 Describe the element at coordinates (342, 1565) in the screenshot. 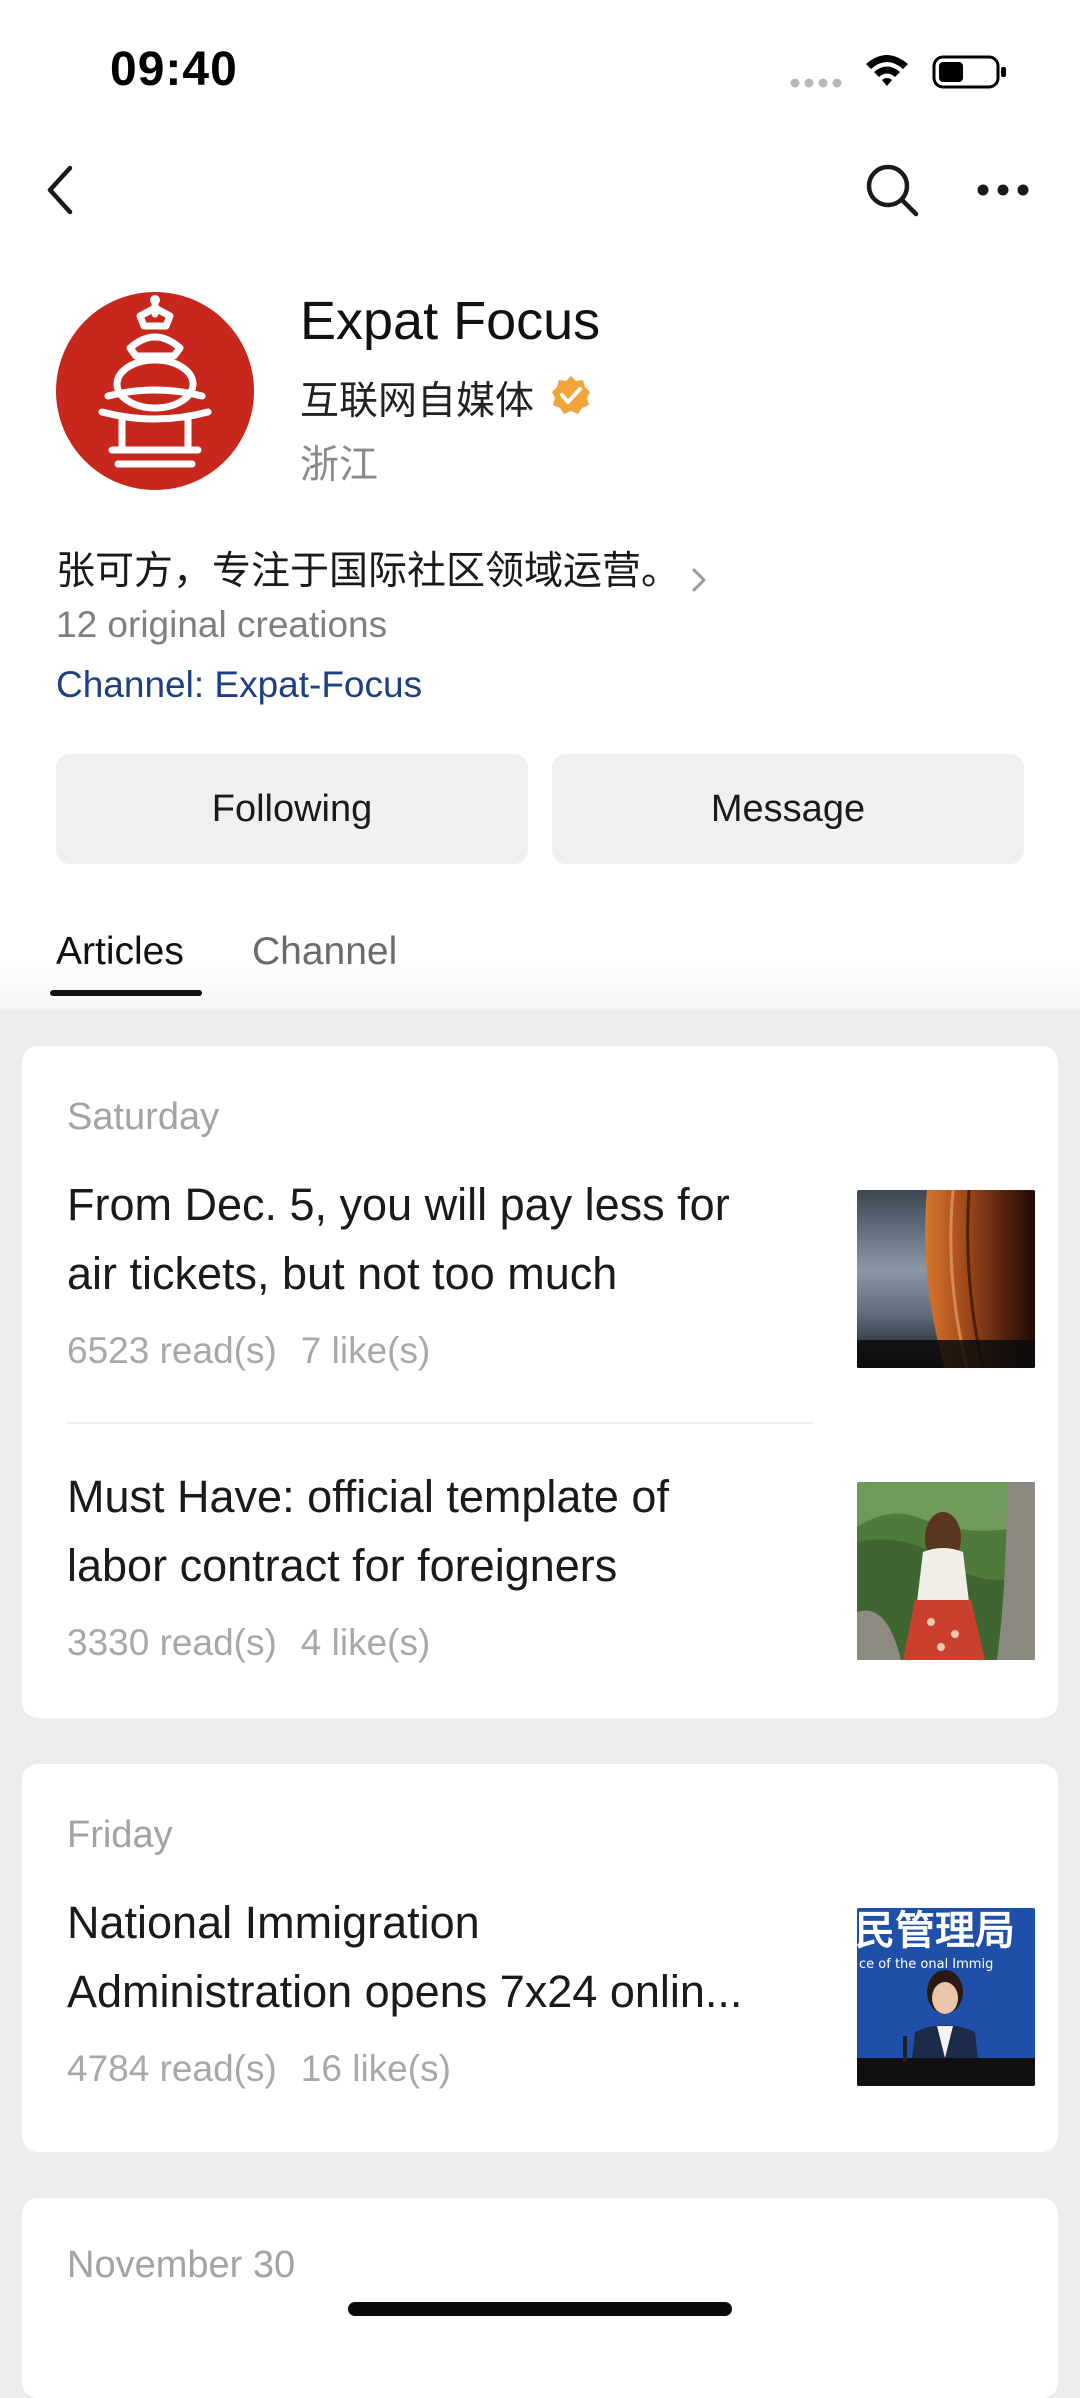

I see `article-title-line: labor contract for foreigners` at that location.